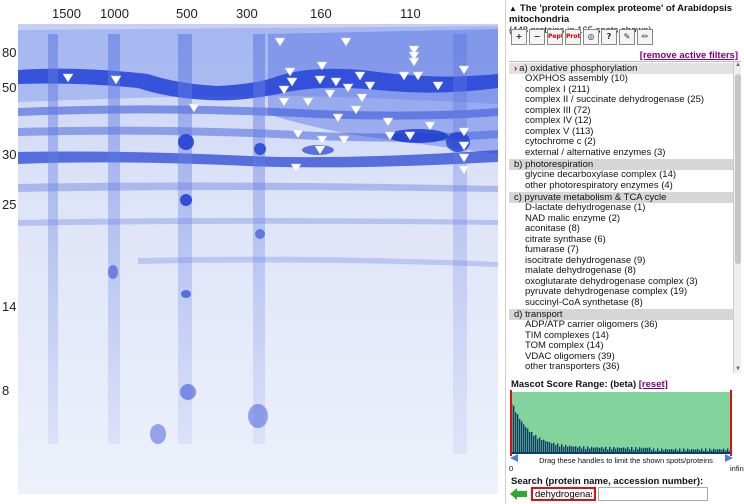  I want to click on filter-item: pyruvate dehydrogenase complex (19), so click(625, 292).